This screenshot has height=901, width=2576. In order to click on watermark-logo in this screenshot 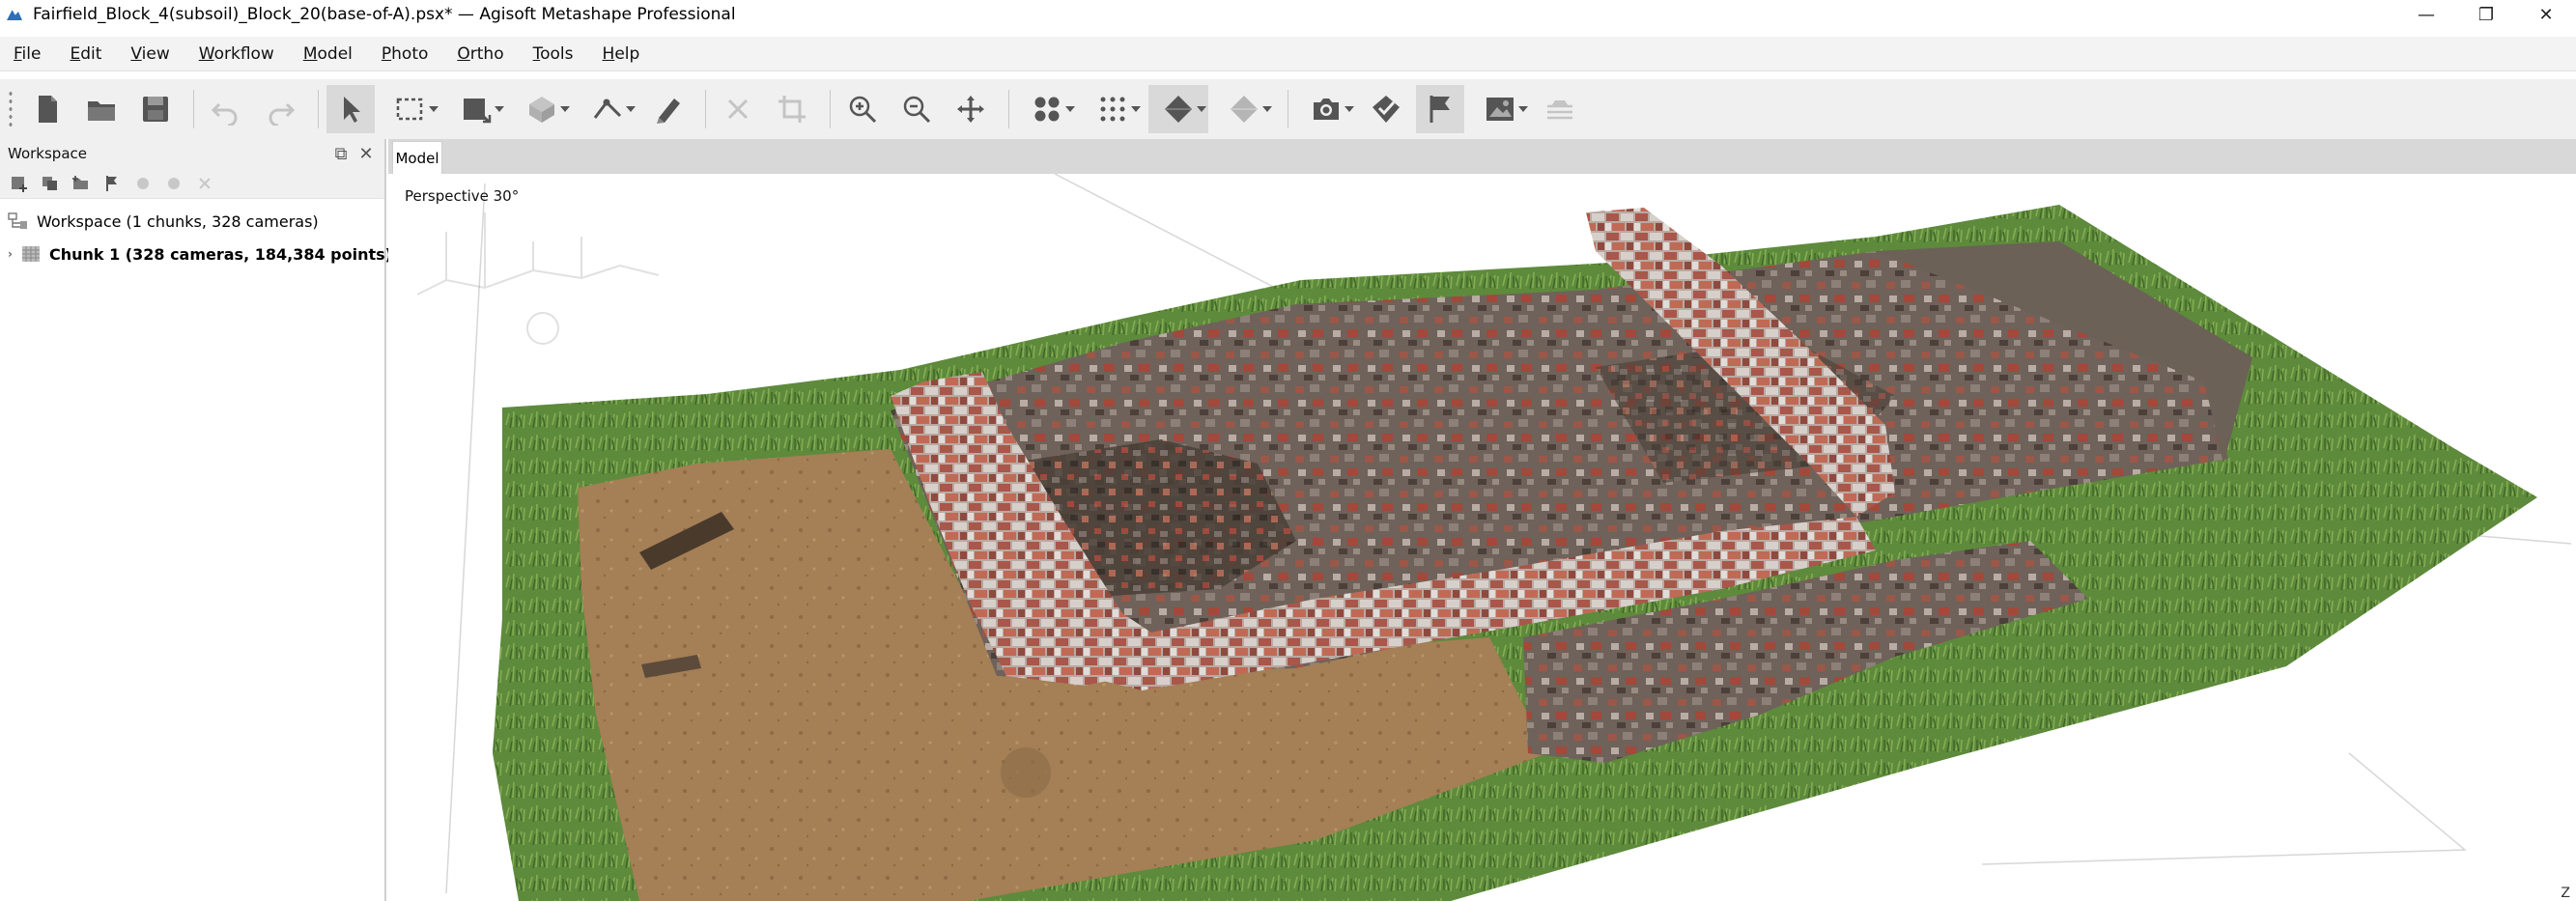, I will do `click(538, 278)`.